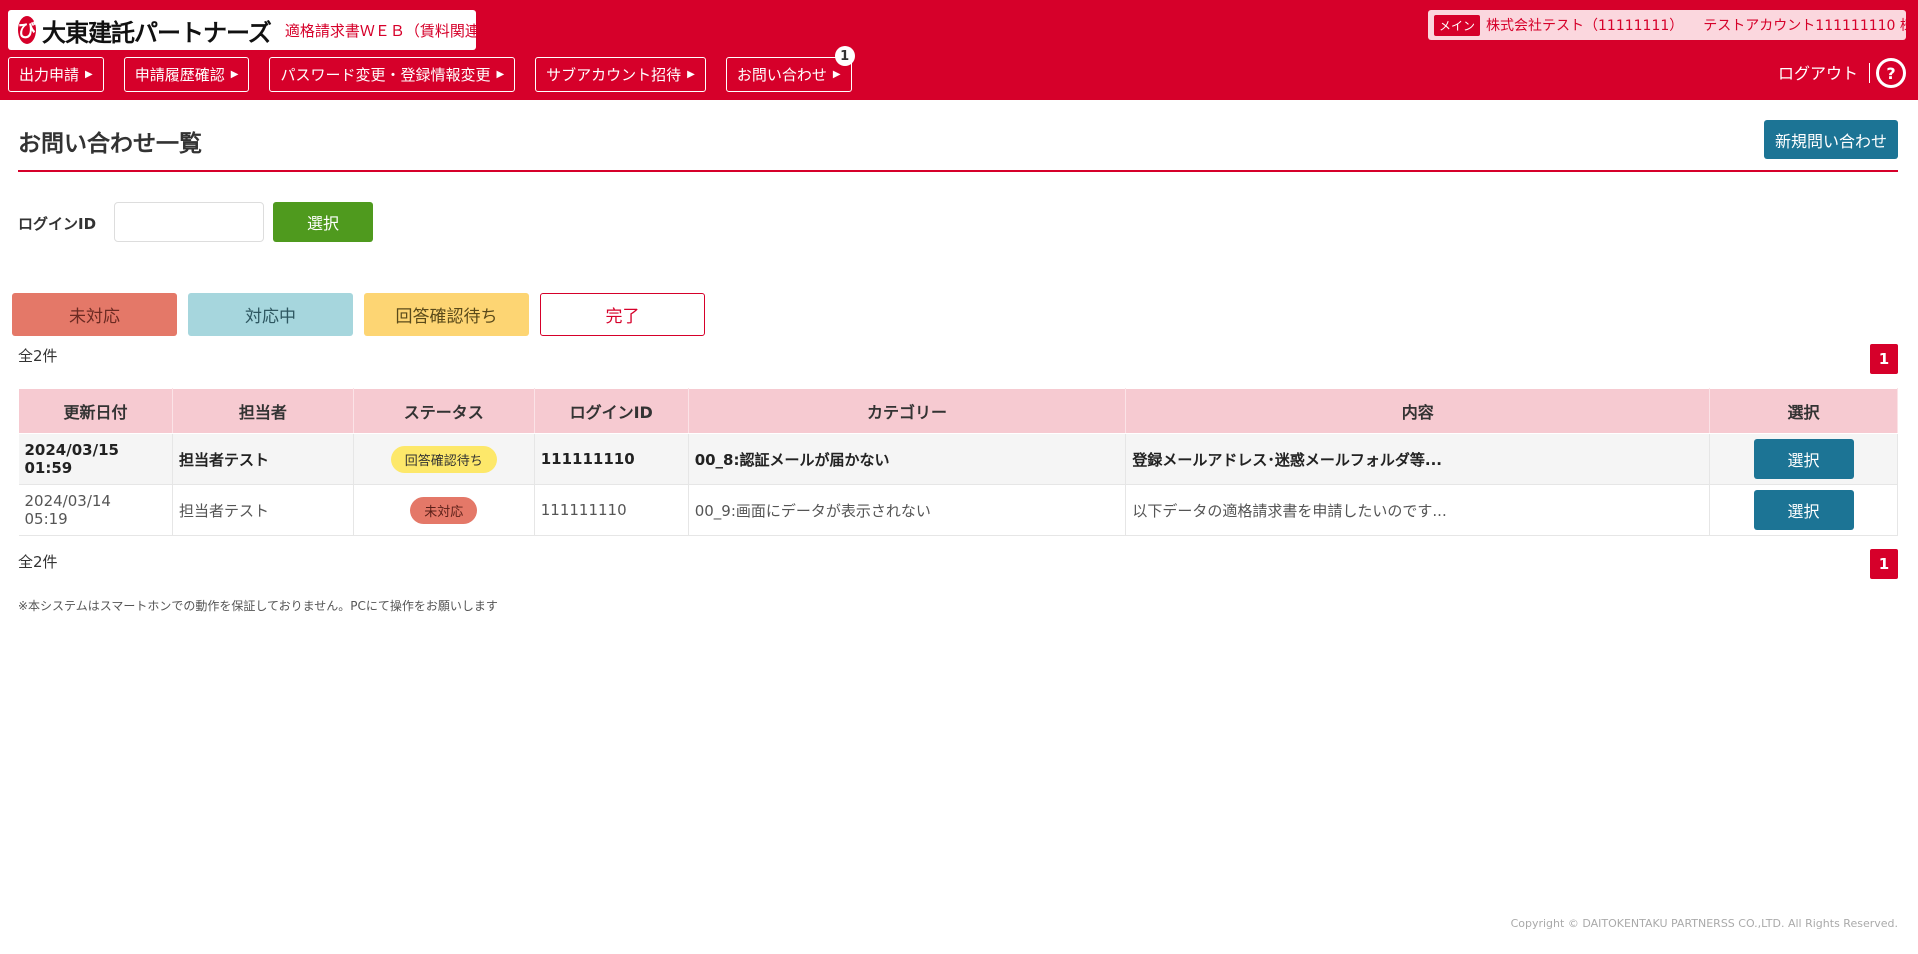 The width and height of the screenshot is (1918, 954). I want to click on status-badge: 未対応, so click(444, 510).